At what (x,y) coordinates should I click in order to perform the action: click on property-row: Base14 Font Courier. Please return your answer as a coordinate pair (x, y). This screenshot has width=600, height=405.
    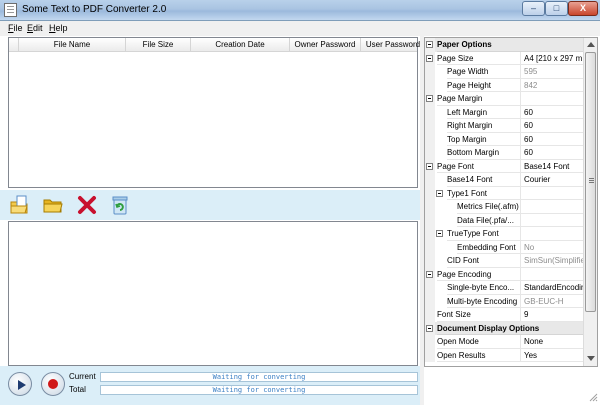
    Looking at the image, I should click on (504, 180).